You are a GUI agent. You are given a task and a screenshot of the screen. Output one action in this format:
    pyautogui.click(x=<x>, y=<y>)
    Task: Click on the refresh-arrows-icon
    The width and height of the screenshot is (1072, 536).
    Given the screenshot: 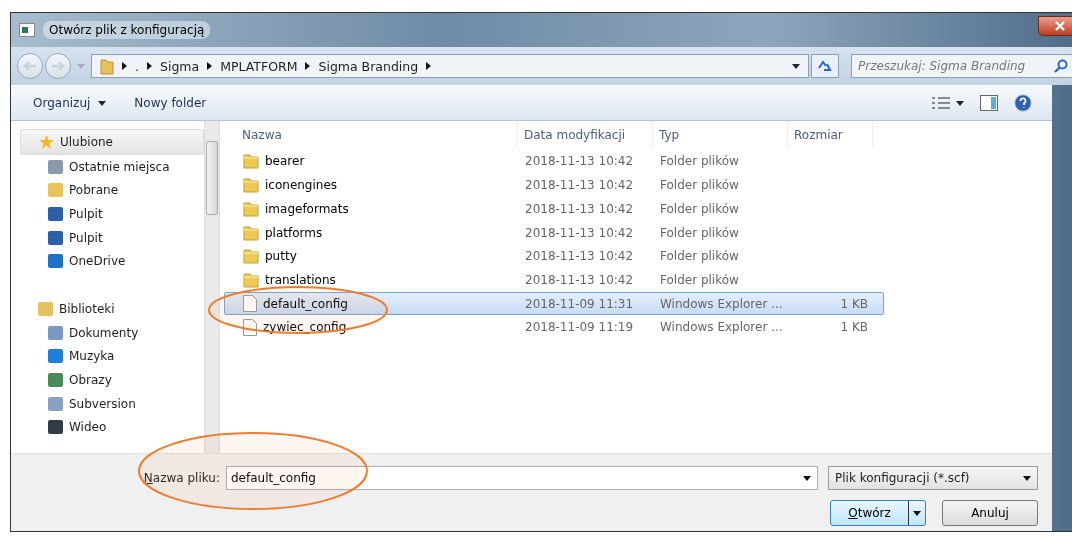 What is the action you would take?
    pyautogui.click(x=825, y=66)
    